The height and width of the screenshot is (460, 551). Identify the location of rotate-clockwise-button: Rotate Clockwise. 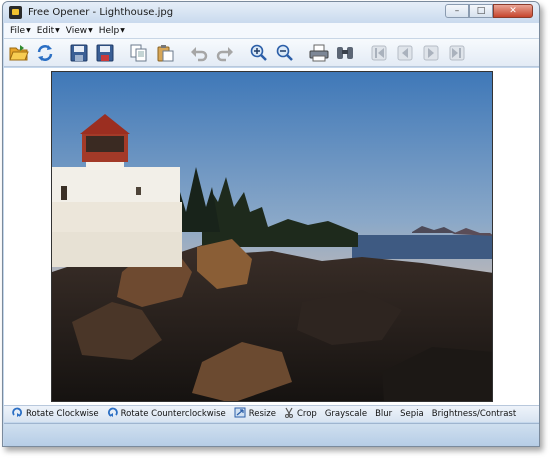
(55, 414).